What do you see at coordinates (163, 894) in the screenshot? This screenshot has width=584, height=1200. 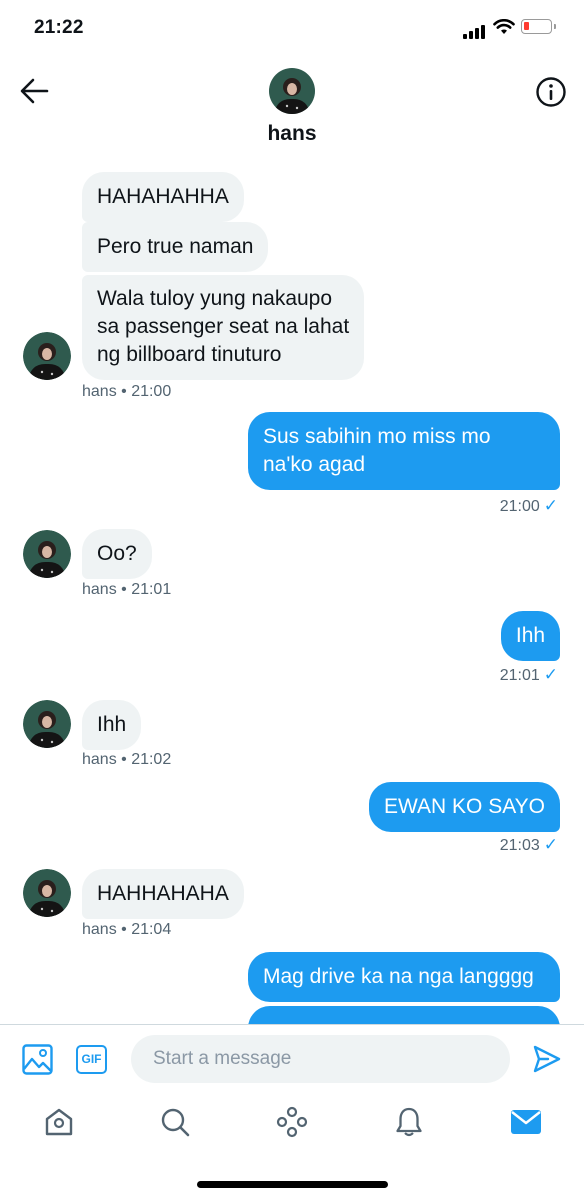 I see `message-bubble-incoming: HAHHAHAHA` at bounding box center [163, 894].